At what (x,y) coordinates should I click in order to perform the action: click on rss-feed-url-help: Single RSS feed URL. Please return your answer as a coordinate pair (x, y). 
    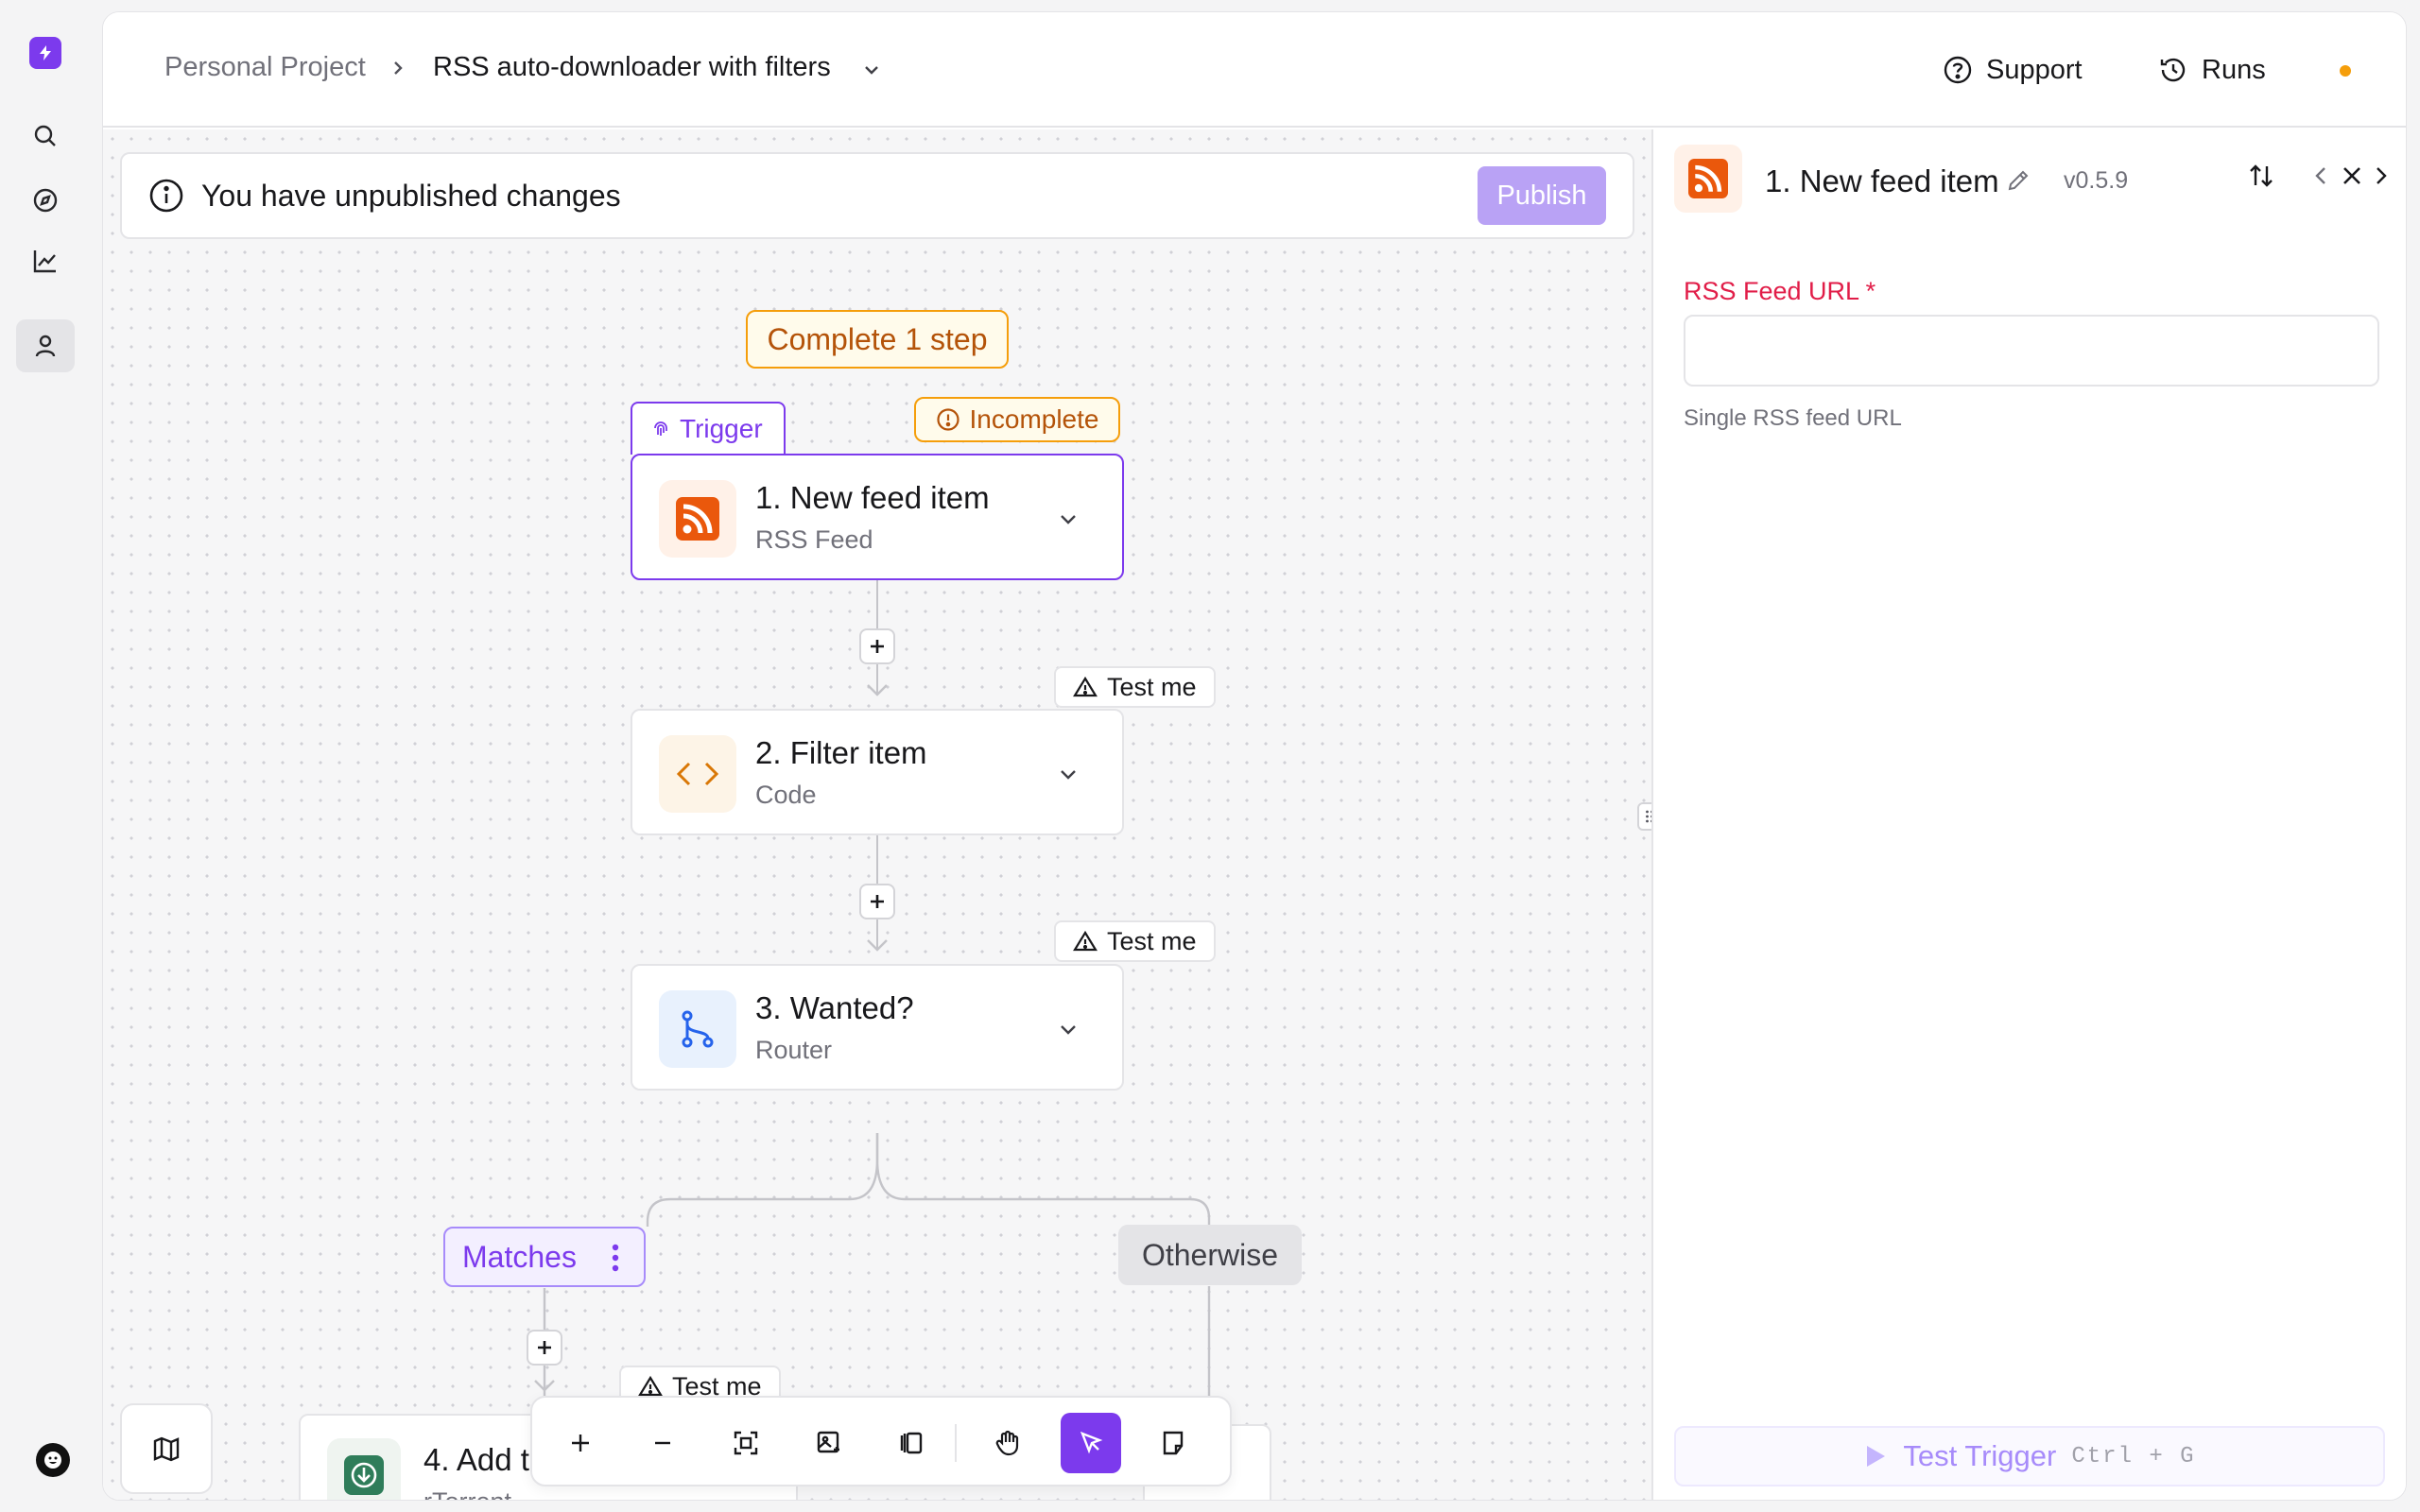
    Looking at the image, I should click on (1793, 418).